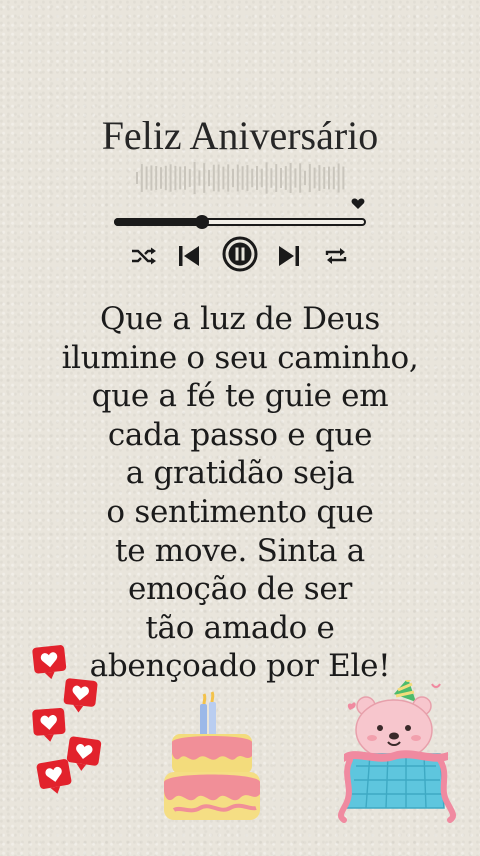  Describe the element at coordinates (189, 256) in the screenshot. I see `previous-icon` at that location.